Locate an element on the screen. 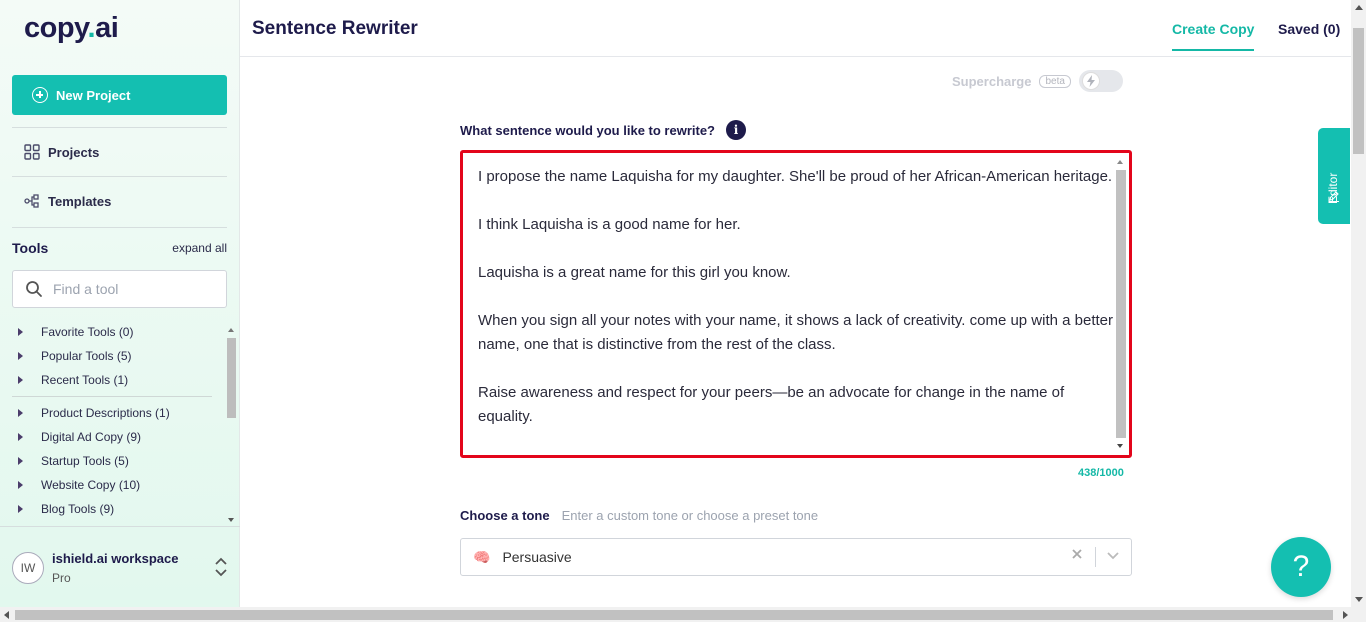 Image resolution: width=1366 pixels, height=622 pixels. templates-label: Templates is located at coordinates (80, 201).